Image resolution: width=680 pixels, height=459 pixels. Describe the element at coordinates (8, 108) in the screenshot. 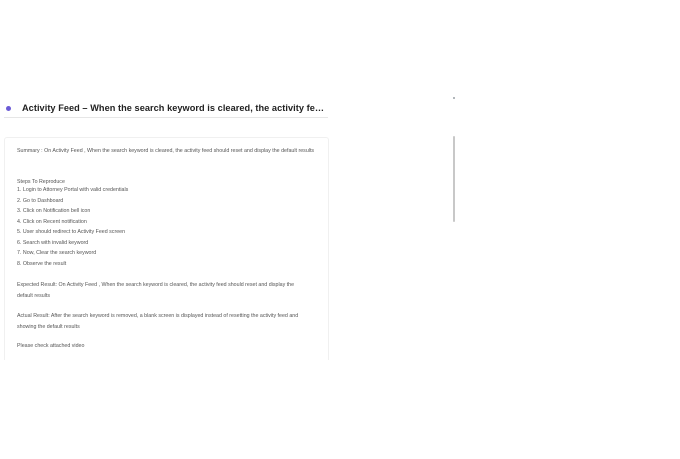

I see `status-dot-icon` at that location.